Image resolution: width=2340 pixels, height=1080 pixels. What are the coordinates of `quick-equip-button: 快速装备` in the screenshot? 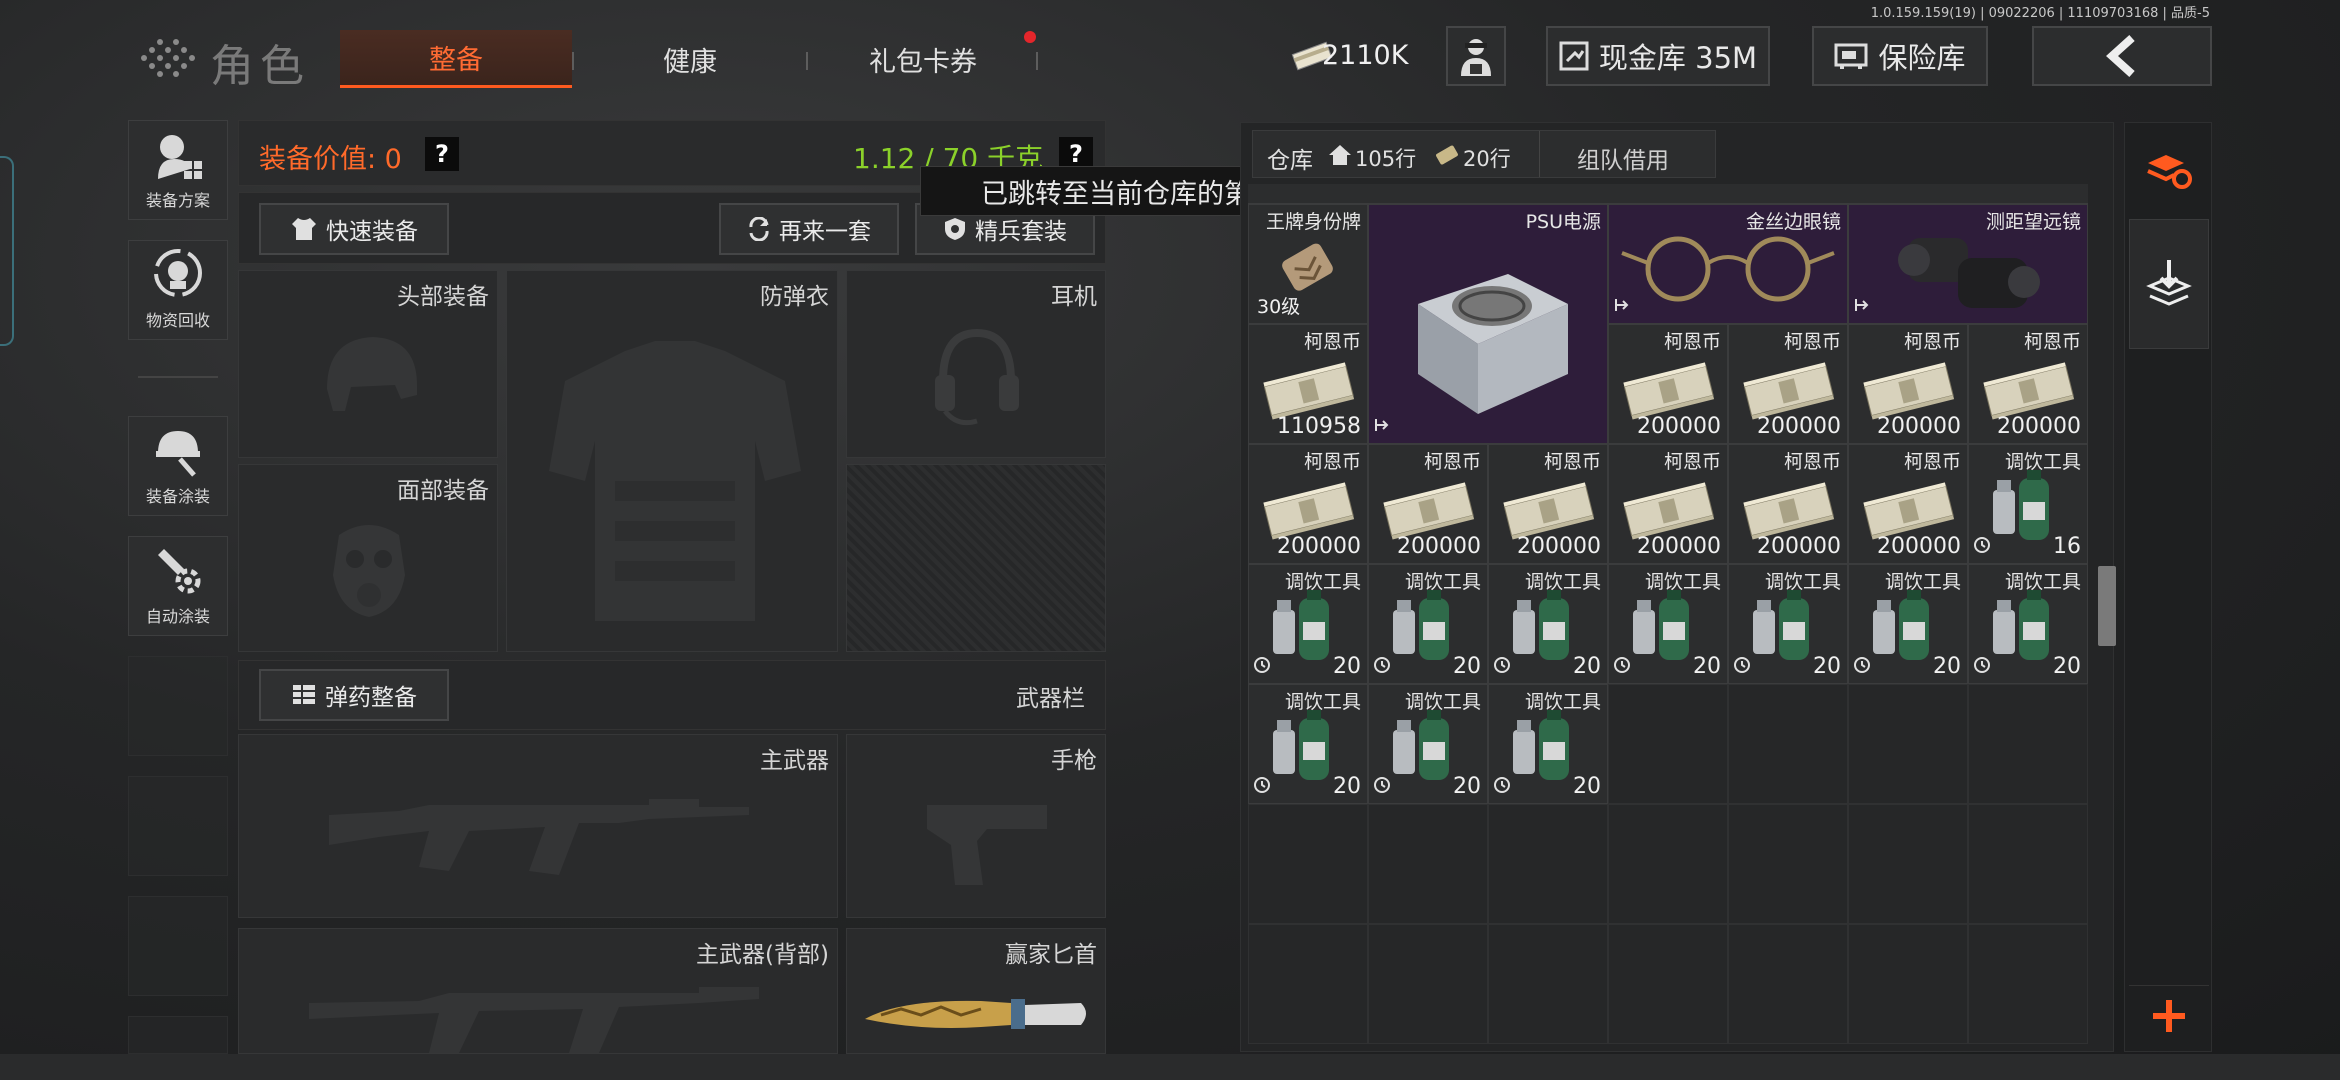 It's located at (354, 229).